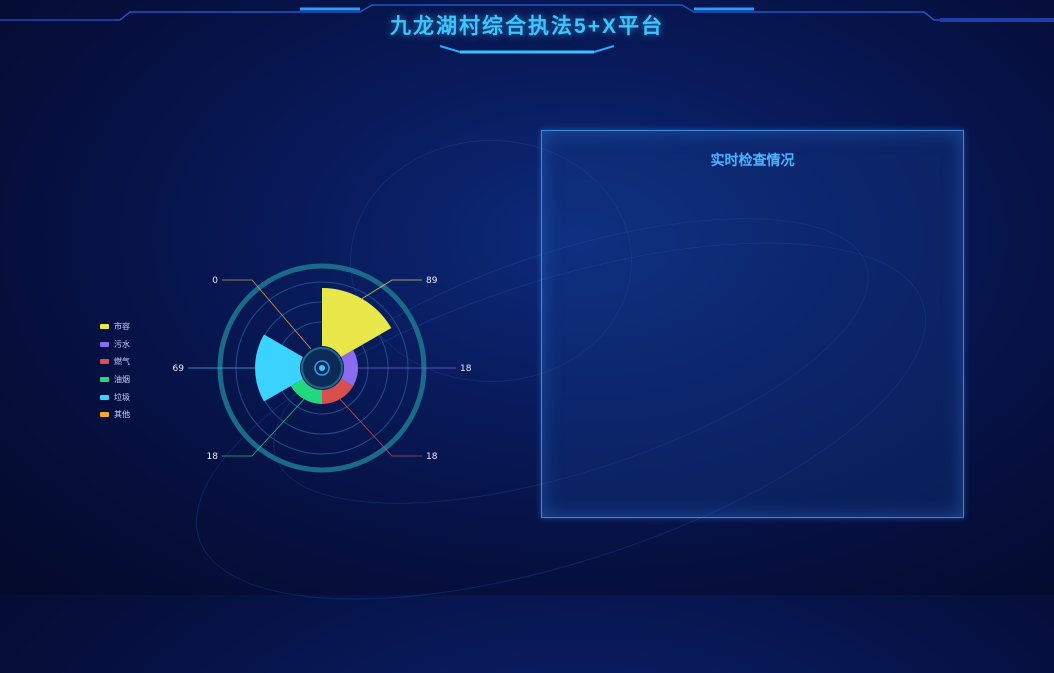  Describe the element at coordinates (179, 369) in the screenshot. I see `chart-data-label: 69` at that location.